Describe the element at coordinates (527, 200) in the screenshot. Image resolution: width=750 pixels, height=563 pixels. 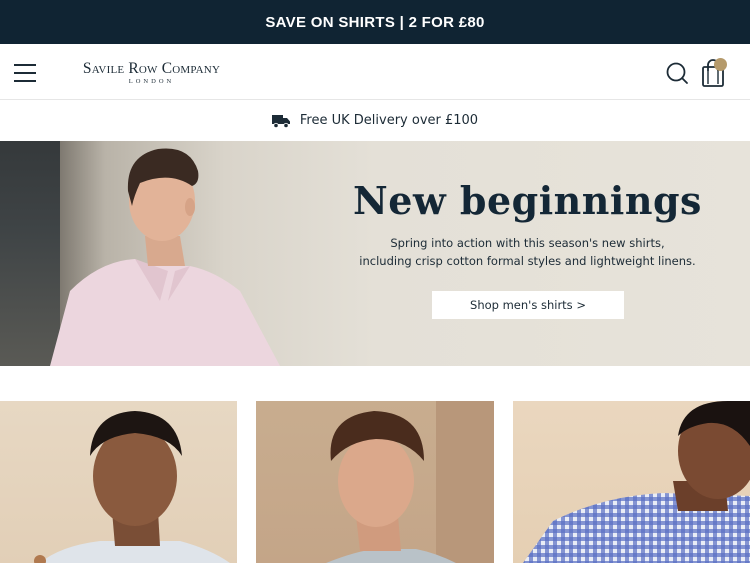
I see `hero-title: New beginnings` at that location.